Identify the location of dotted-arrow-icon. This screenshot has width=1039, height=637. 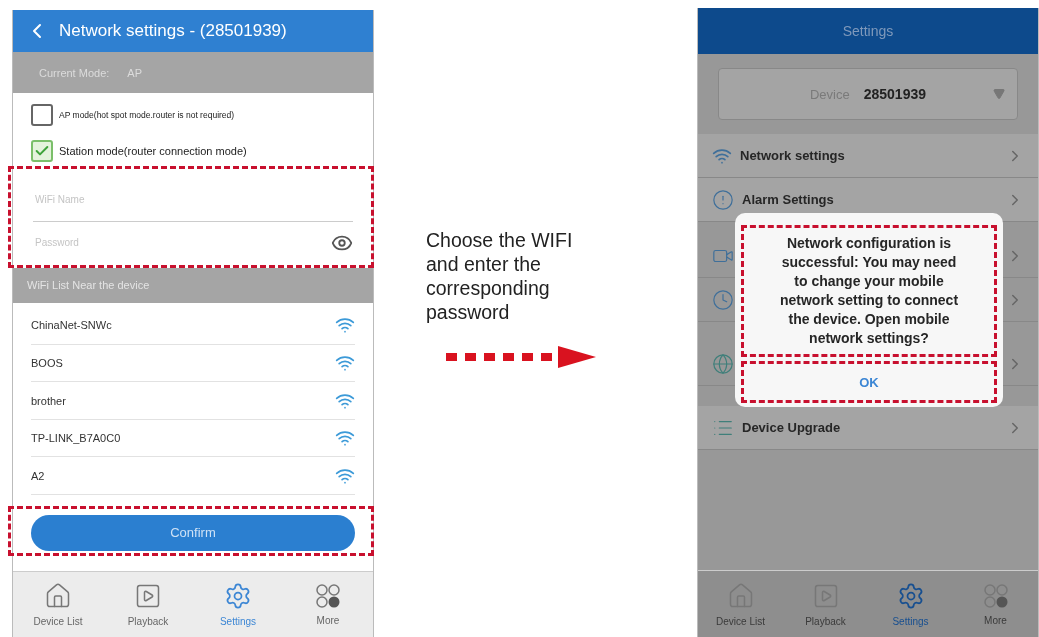
(521, 357).